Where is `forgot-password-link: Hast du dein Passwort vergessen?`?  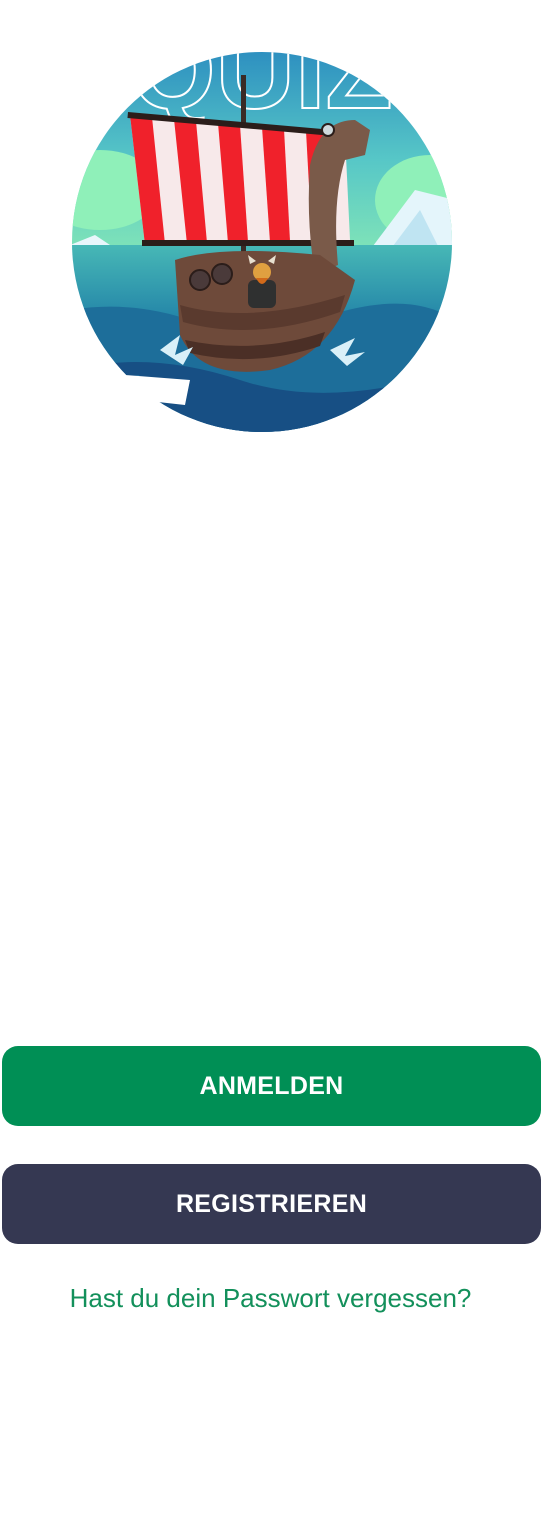
forgot-password-link: Hast du dein Passwort vergessen? is located at coordinates (270, 1298).